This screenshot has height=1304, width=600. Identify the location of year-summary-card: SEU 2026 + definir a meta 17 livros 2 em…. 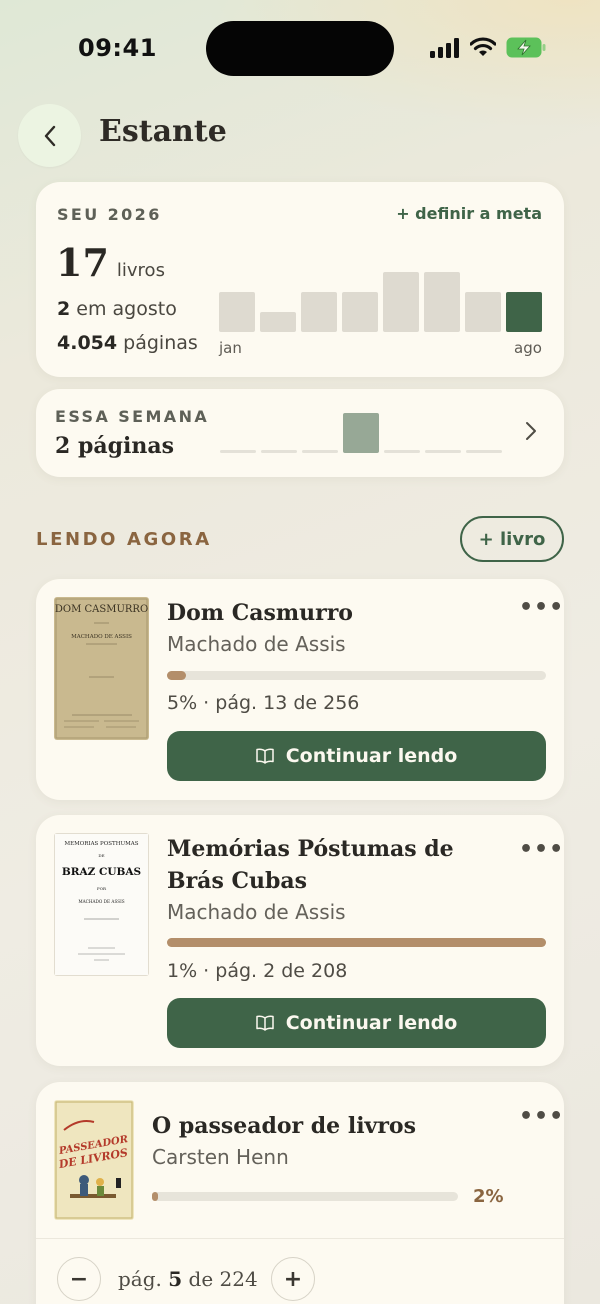
(300, 279).